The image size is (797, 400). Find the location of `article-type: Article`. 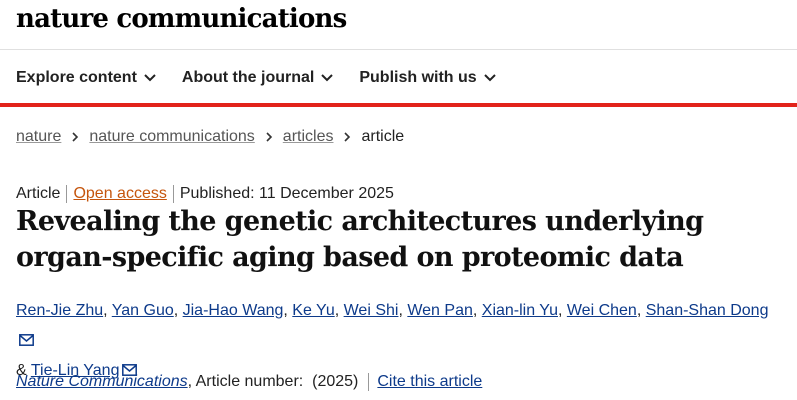

article-type: Article is located at coordinates (38, 193).